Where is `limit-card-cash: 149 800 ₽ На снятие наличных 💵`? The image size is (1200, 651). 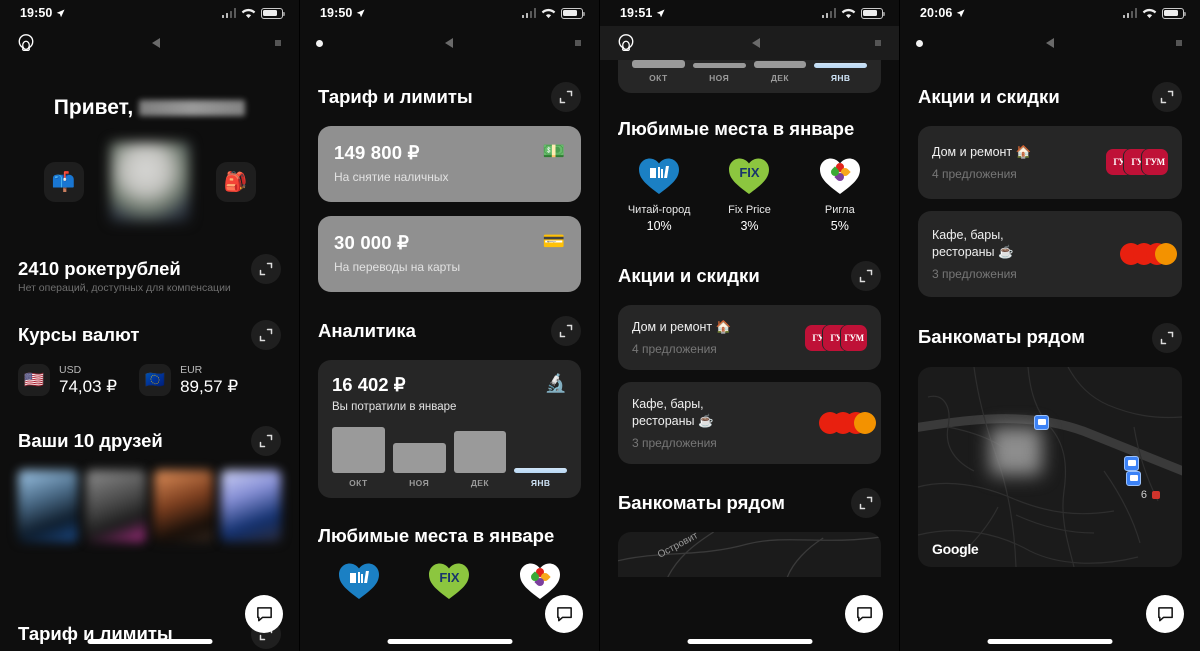
limit-card-cash: 149 800 ₽ На снятие наличных 💵 is located at coordinates (449, 164).